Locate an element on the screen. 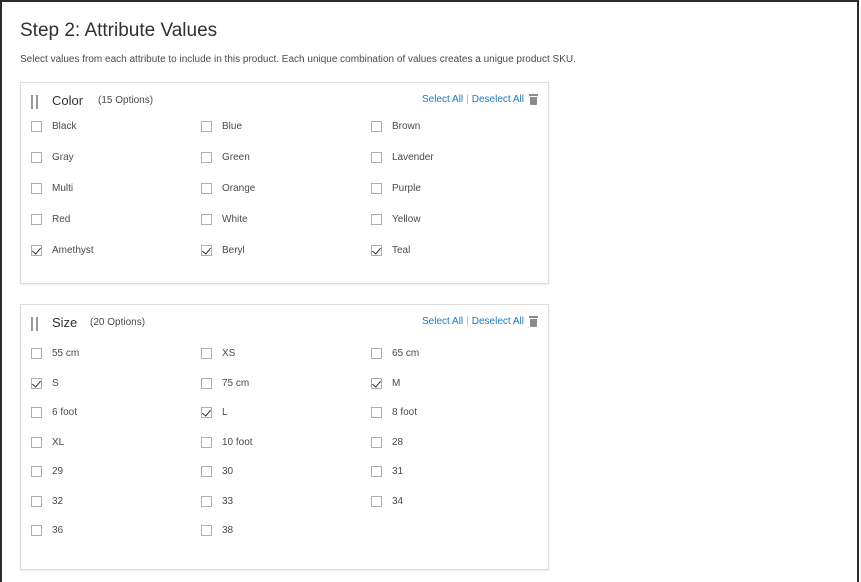  option-item: 28 is located at coordinates (387, 442).